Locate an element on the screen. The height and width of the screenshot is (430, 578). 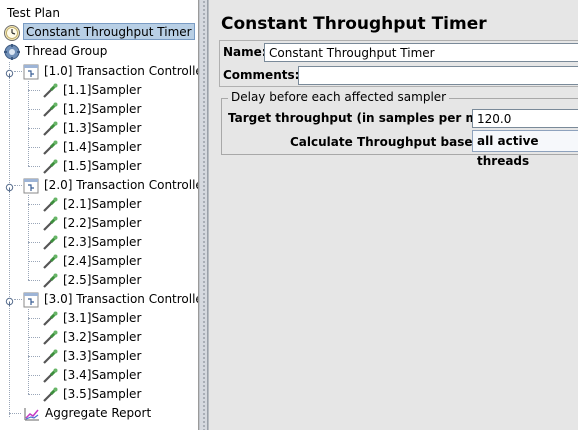
page-title: Constant Throughput Timer is located at coordinates (354, 24).